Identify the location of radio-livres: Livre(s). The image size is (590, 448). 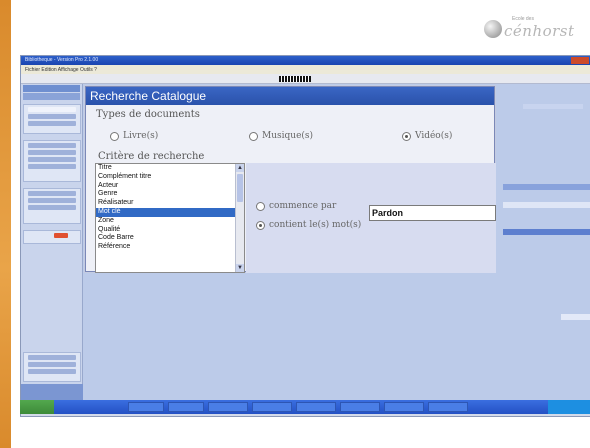
(134, 136).